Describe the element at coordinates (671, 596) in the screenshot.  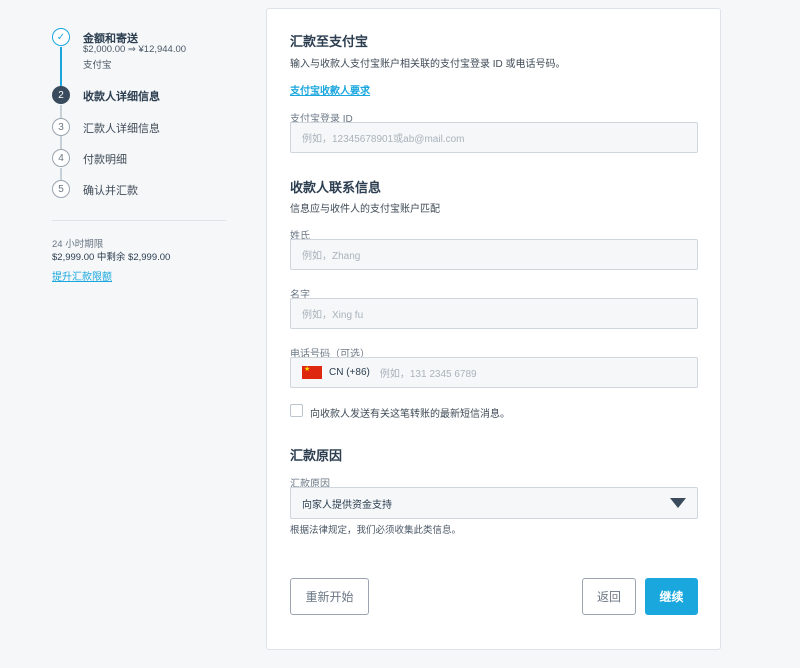
I see `continue-button: 继续` at that location.